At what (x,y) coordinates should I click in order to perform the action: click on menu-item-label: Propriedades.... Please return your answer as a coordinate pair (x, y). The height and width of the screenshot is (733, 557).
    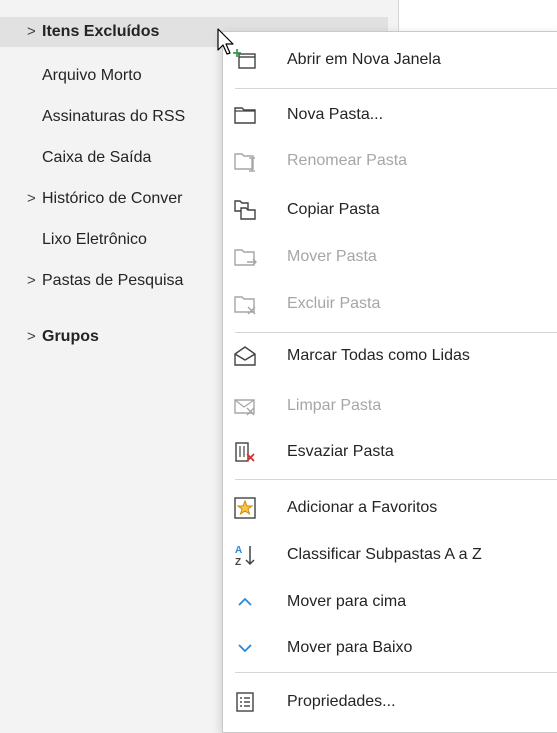
    Looking at the image, I should click on (341, 701).